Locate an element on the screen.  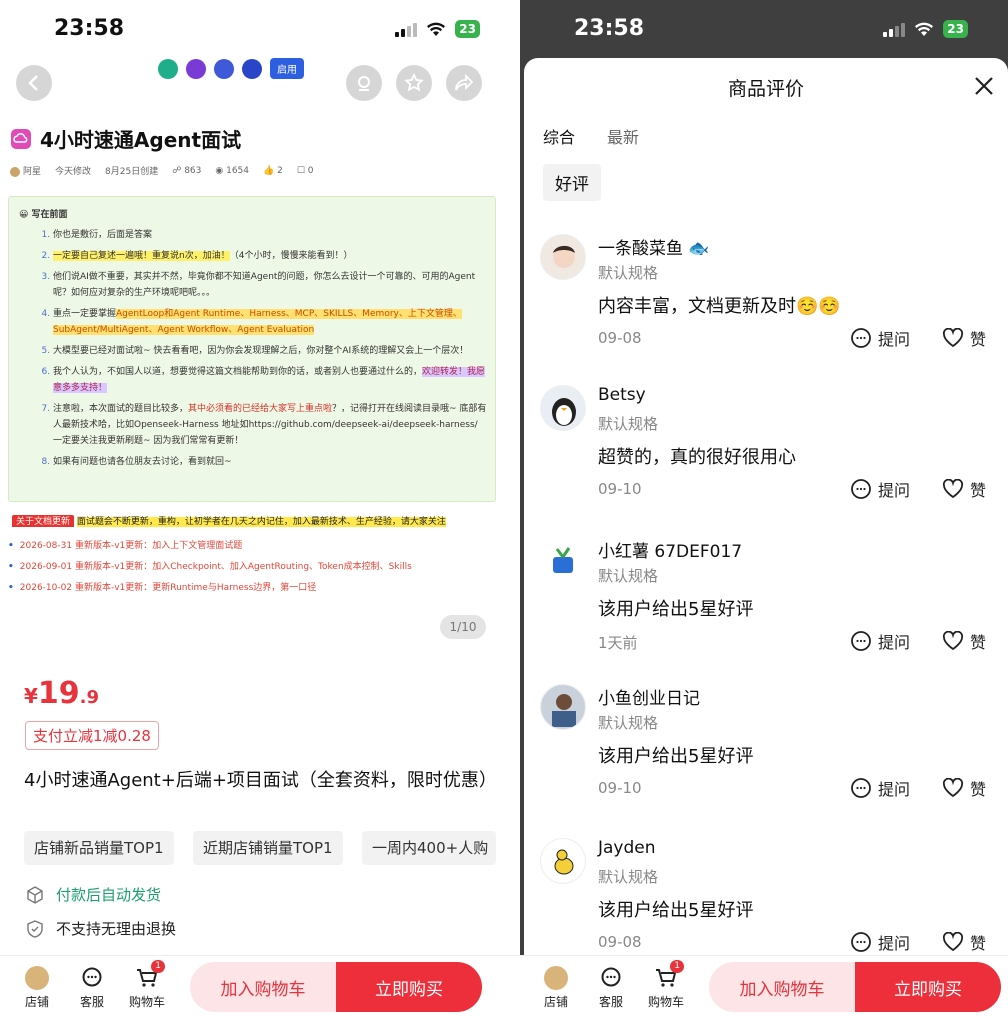
list-item: 如果有问题也请各位朋友去讨论，看到就回~ is located at coordinates (270, 462).